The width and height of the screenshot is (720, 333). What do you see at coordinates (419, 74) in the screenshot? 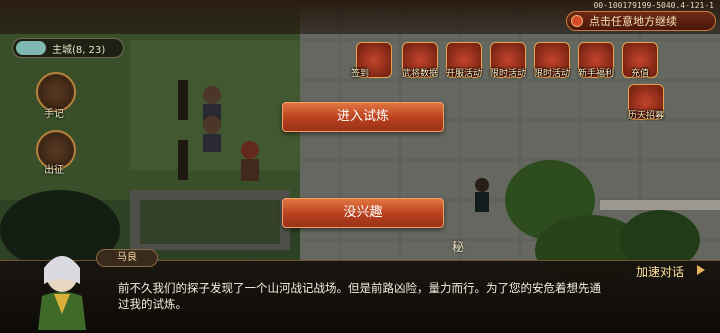
I see `activity-label: 武将数据` at bounding box center [419, 74].